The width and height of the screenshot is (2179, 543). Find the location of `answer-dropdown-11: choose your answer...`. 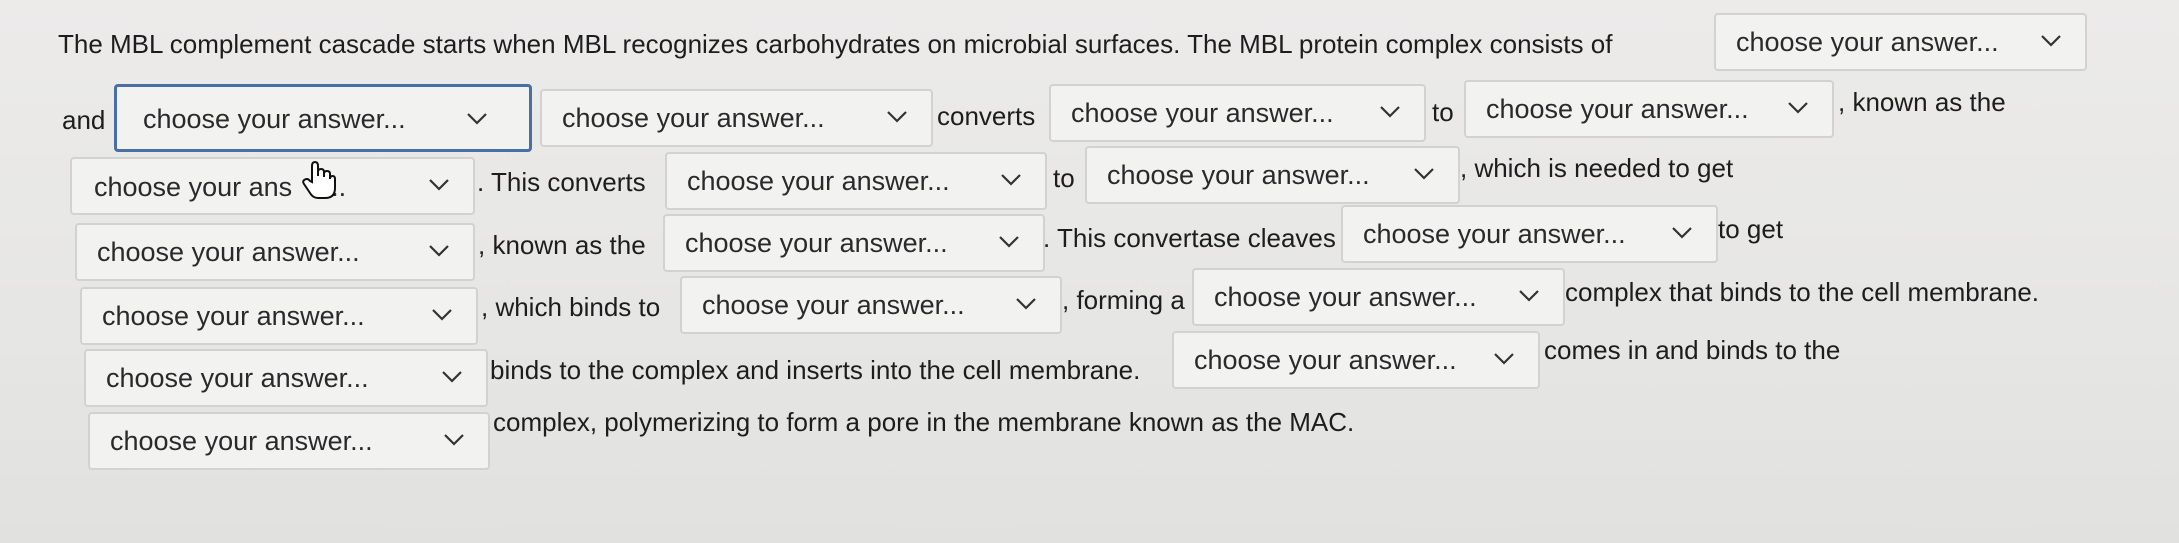

answer-dropdown-11: choose your answer... is located at coordinates (1529, 234).